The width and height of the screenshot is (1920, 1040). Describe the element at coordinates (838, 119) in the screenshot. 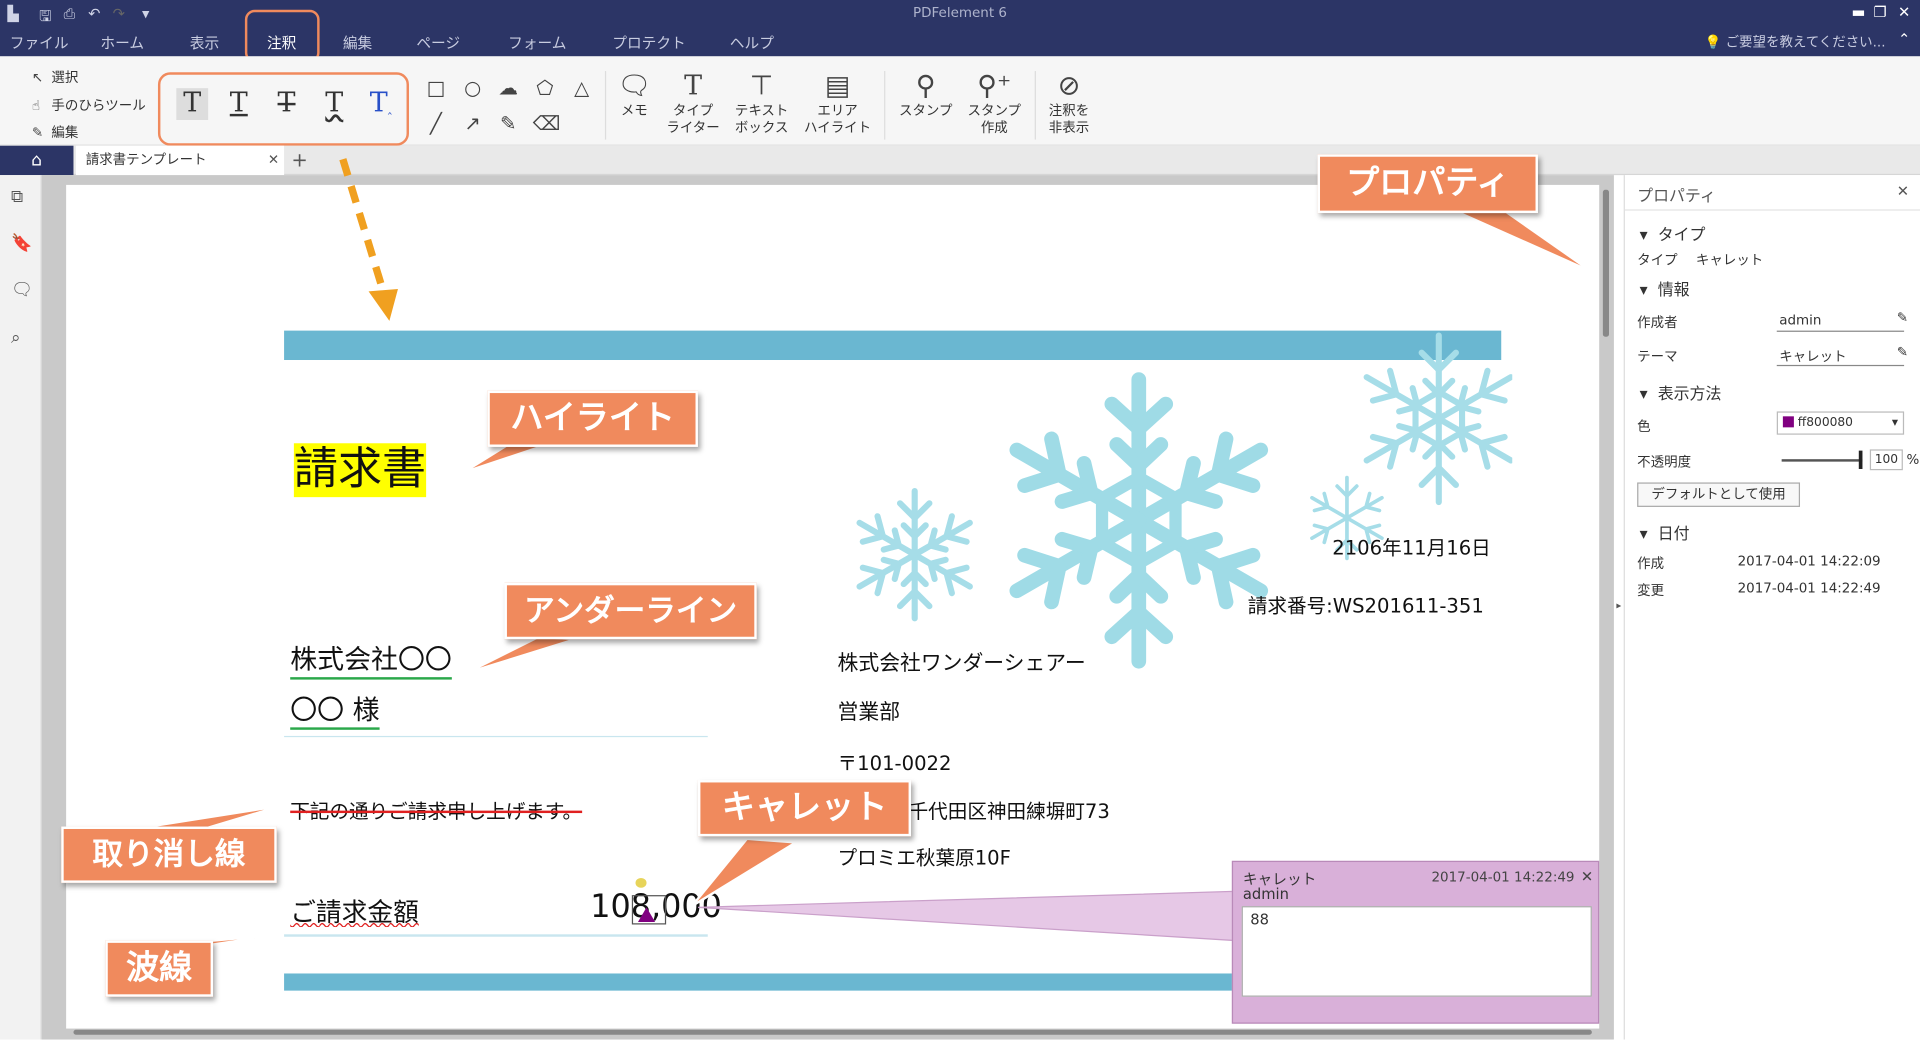

I see `area-highlight-label: エリア ハイライト` at that location.